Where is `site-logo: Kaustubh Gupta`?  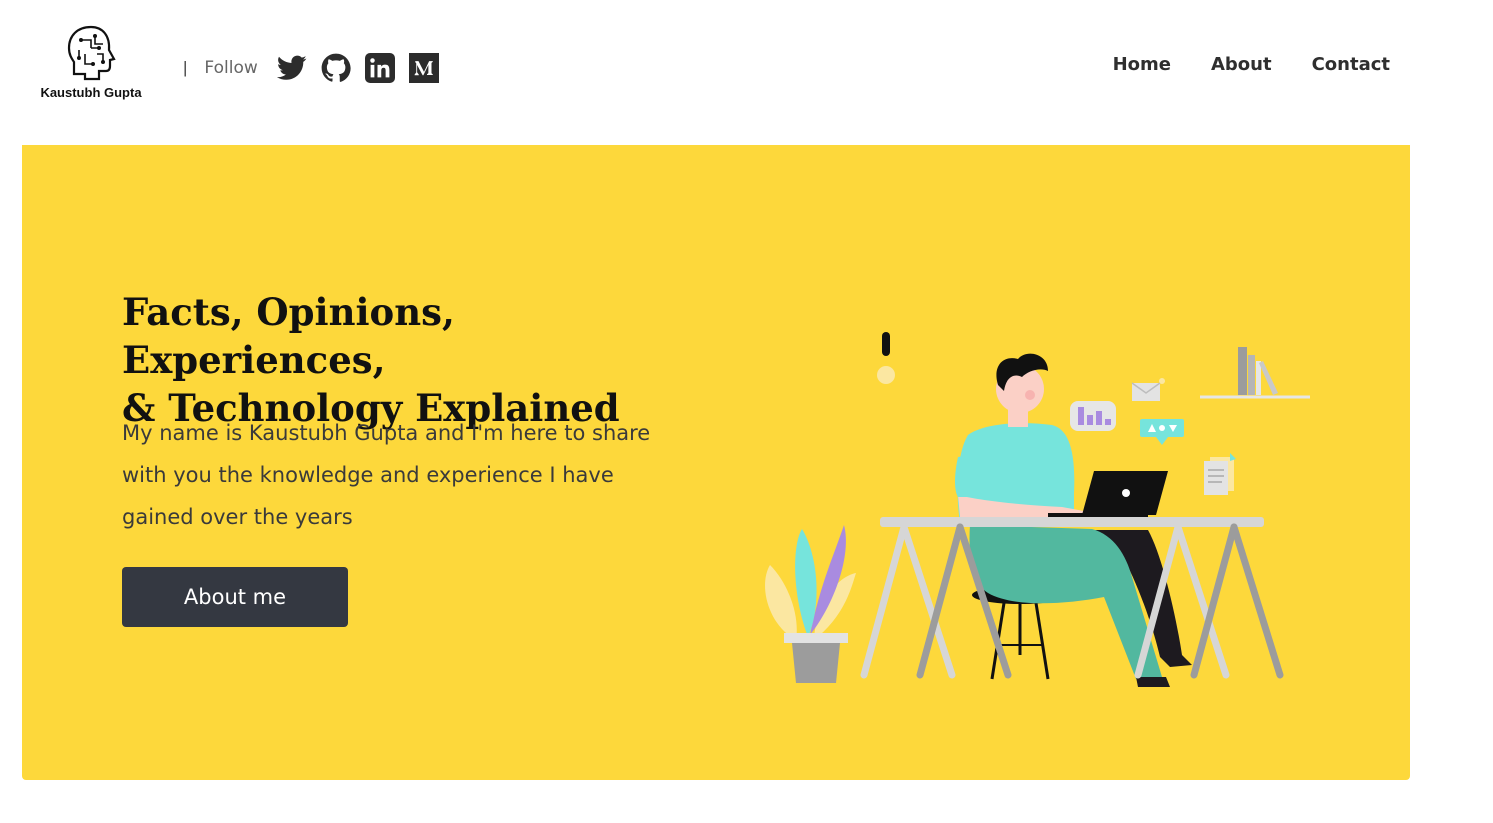
site-logo: Kaustubh Gupta is located at coordinates (91, 64).